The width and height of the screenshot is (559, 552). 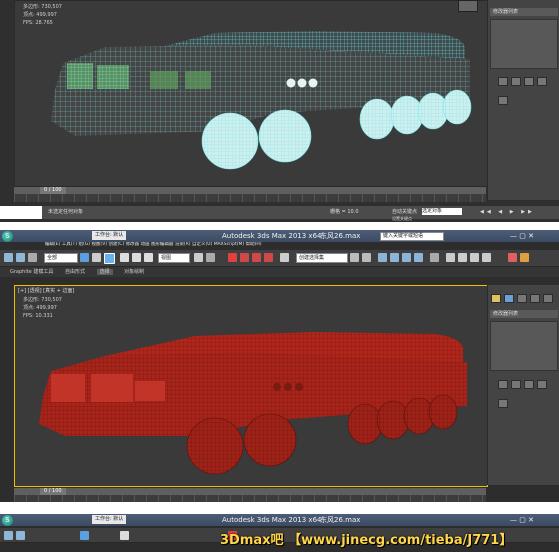 What do you see at coordinates (254, 244) in the screenshot?
I see `menu-item: 帮助(H)` at bounding box center [254, 244].